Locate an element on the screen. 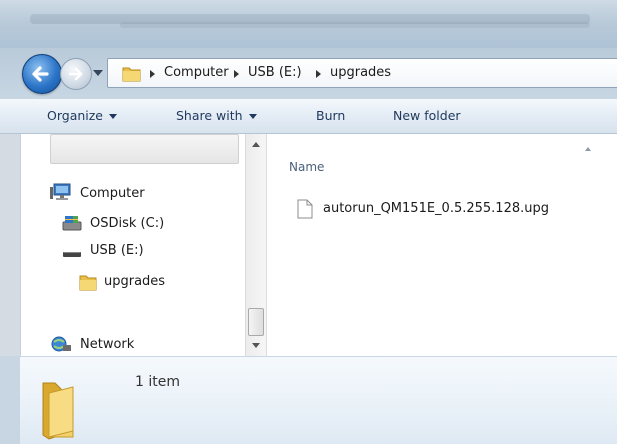 Image resolution: width=617 pixels, height=444 pixels. breadcrumb-computer: Computer is located at coordinates (196, 72).